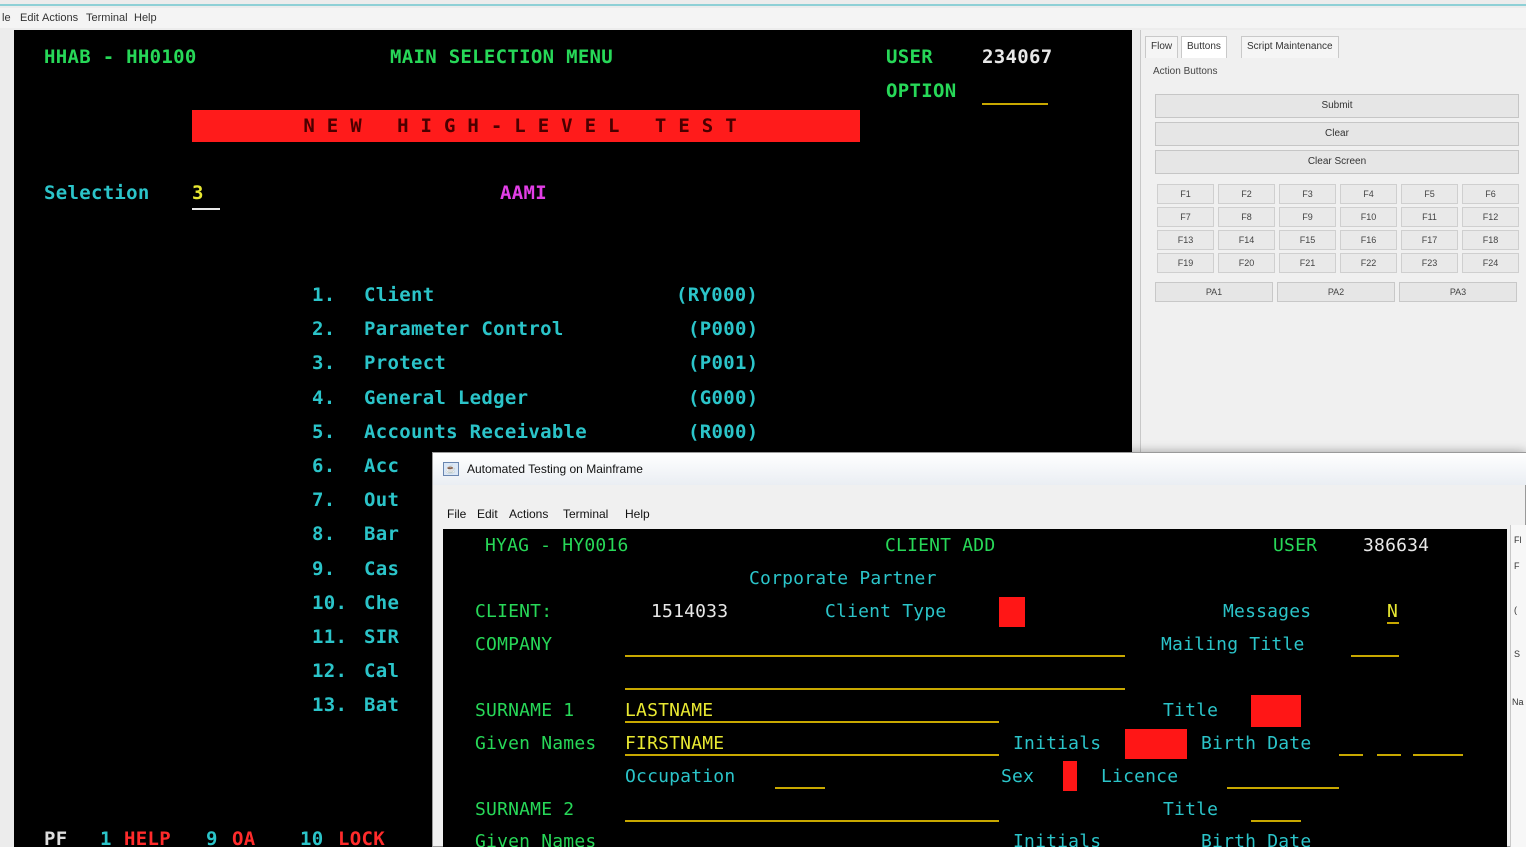  I want to click on fkey-button-f11: F11, so click(1429, 217).